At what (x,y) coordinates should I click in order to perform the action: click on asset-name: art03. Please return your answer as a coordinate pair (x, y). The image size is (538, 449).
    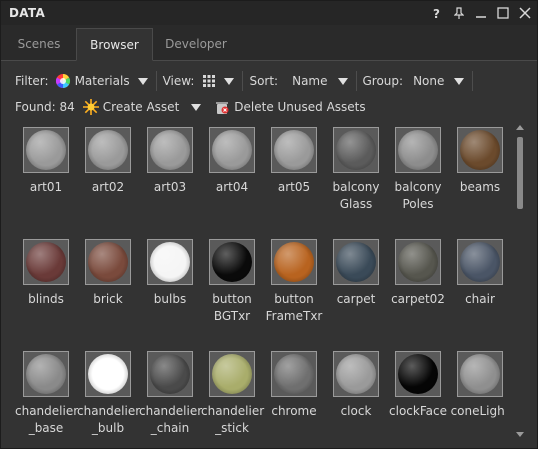
    Looking at the image, I should click on (170, 187).